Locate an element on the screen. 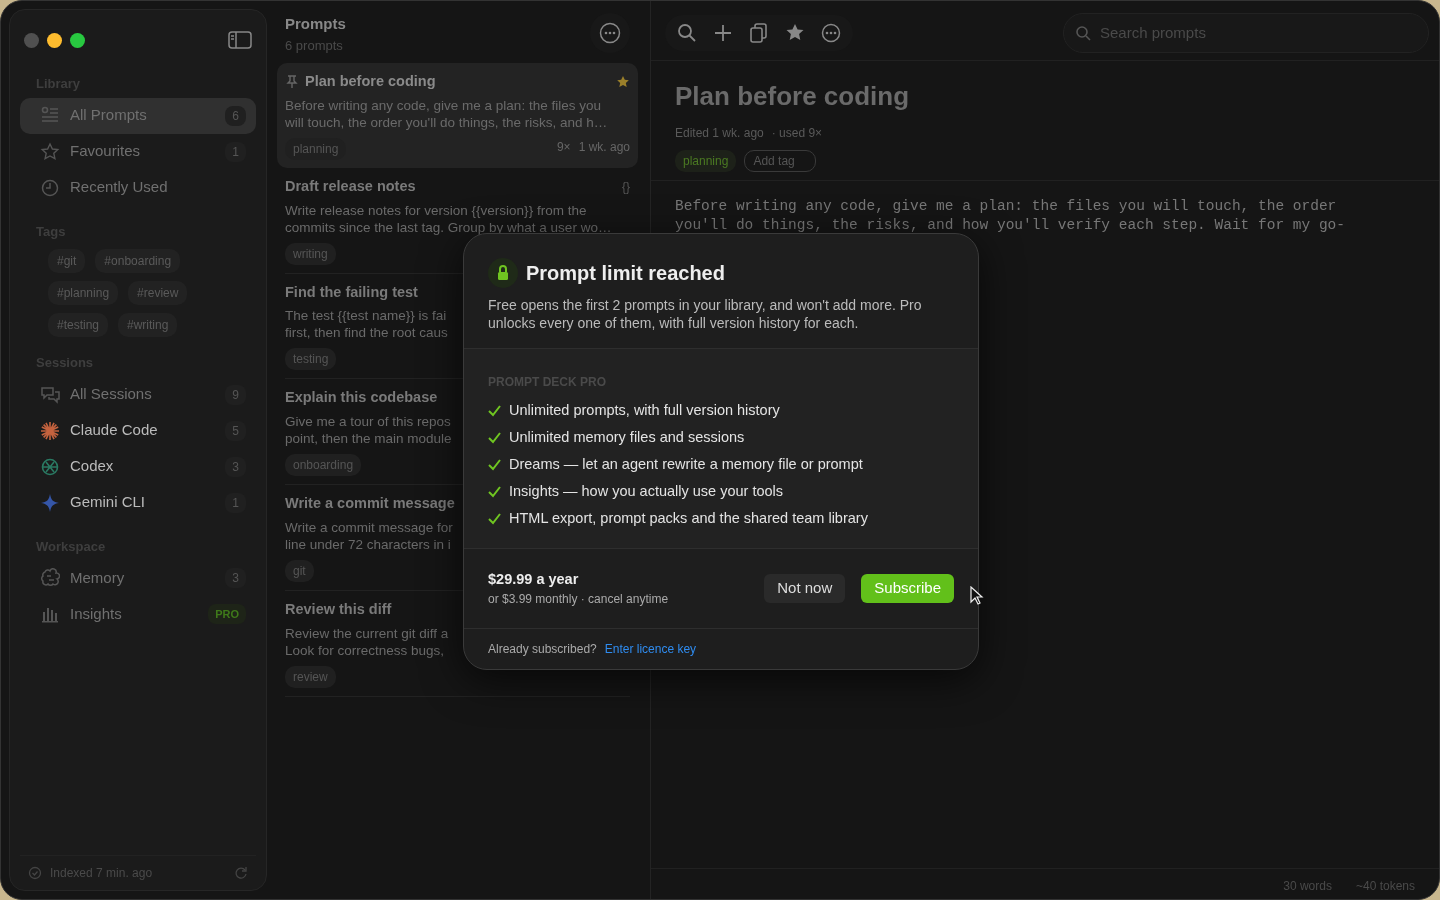 This screenshot has height=900, width=1440. check-circle-icon is located at coordinates (35, 873).